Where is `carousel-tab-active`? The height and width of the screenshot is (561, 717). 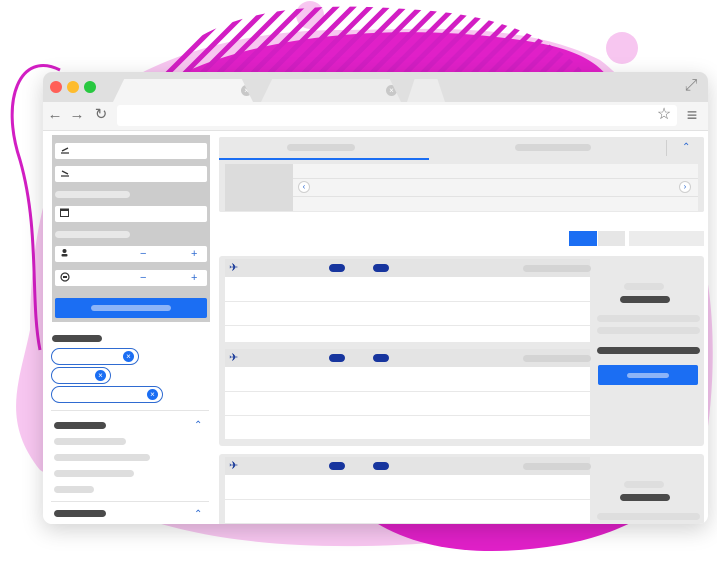
carousel-tab-active is located at coordinates (324, 148).